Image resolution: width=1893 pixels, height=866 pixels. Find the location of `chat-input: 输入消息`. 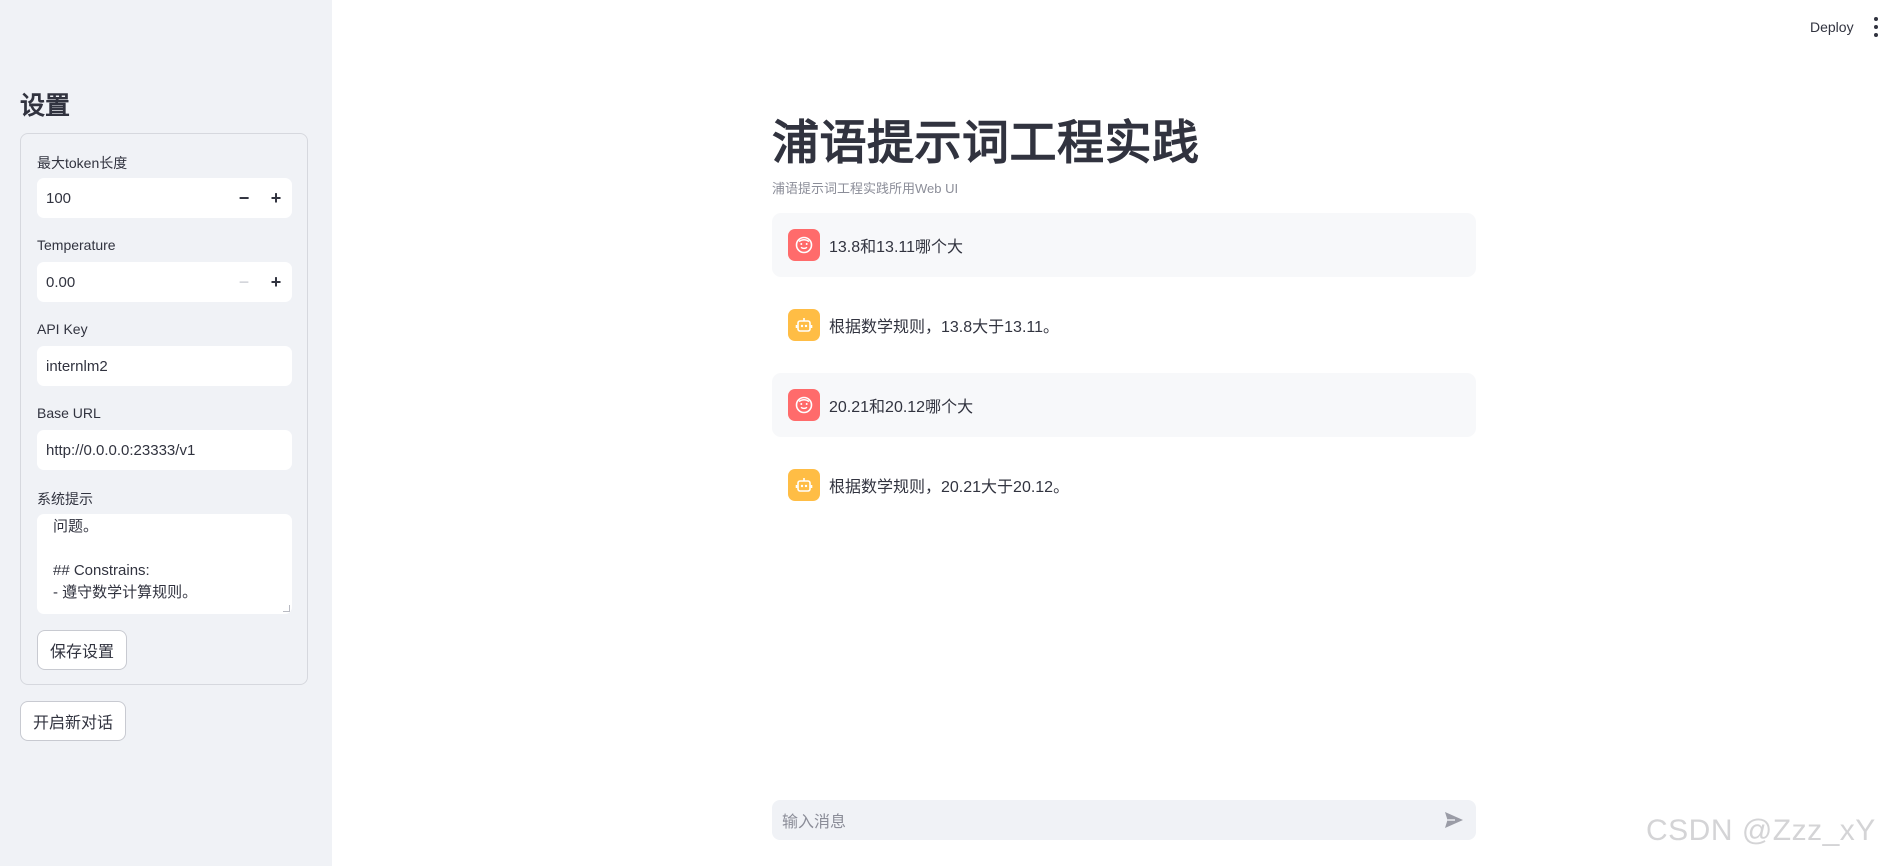

chat-input: 输入消息 is located at coordinates (1124, 820).